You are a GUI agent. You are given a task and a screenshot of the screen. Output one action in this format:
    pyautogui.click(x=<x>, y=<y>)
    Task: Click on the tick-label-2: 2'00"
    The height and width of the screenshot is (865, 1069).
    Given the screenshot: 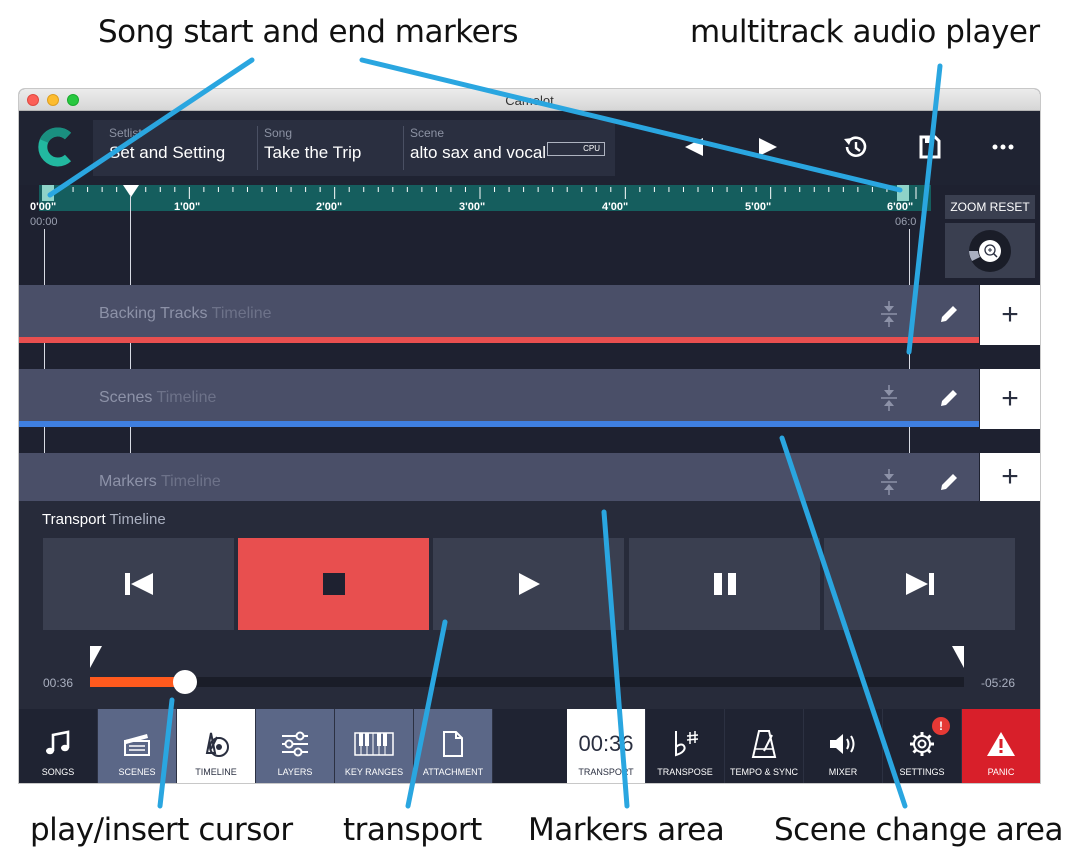 What is the action you would take?
    pyautogui.click(x=329, y=207)
    